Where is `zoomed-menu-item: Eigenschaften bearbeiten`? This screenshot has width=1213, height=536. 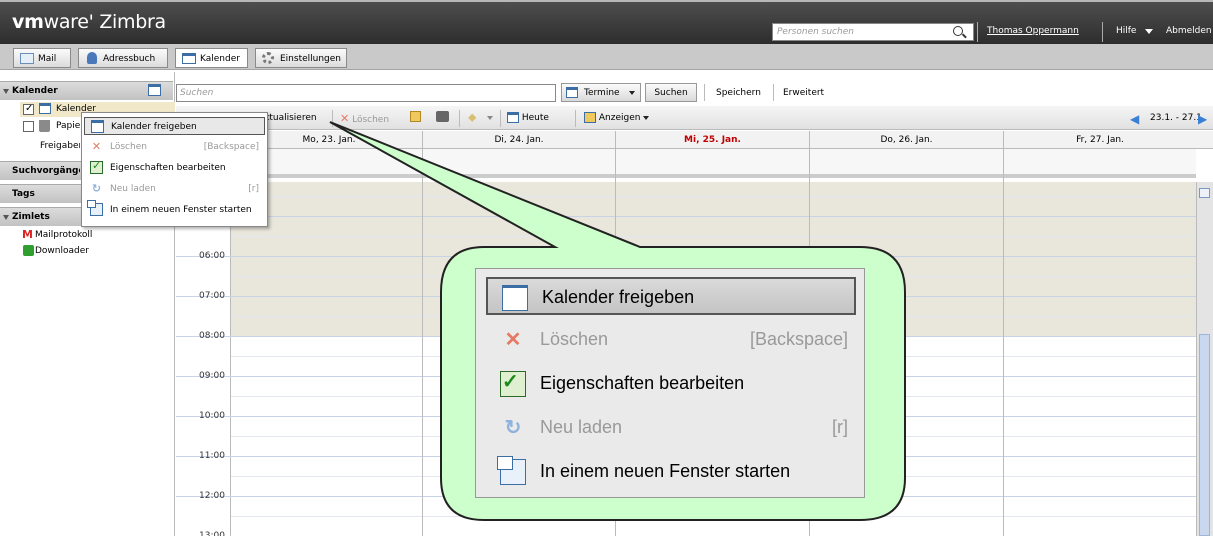
zoomed-menu-item: Eigenschaften bearbeiten is located at coordinates (671, 384).